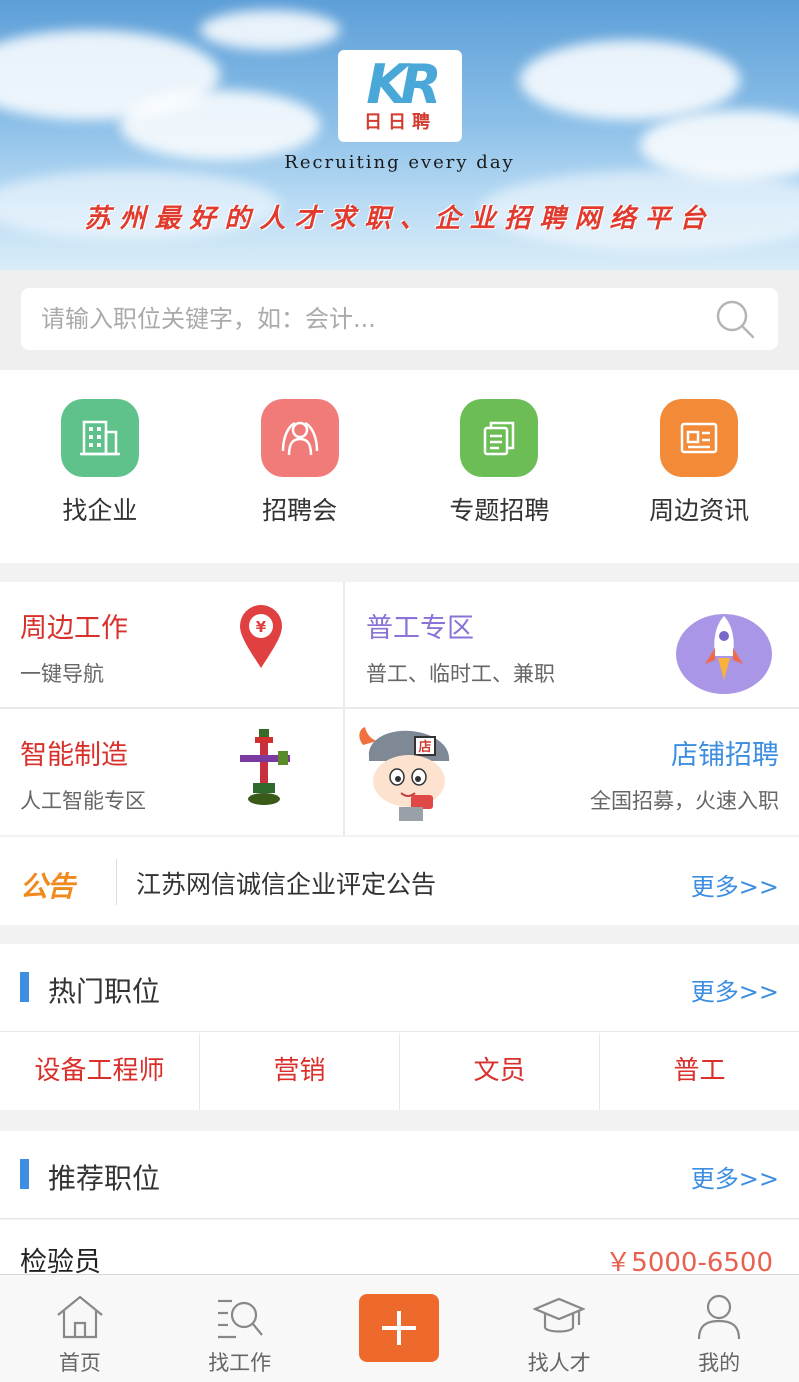  I want to click on hot-jobs-more-link: 更多>>, so click(735, 989).